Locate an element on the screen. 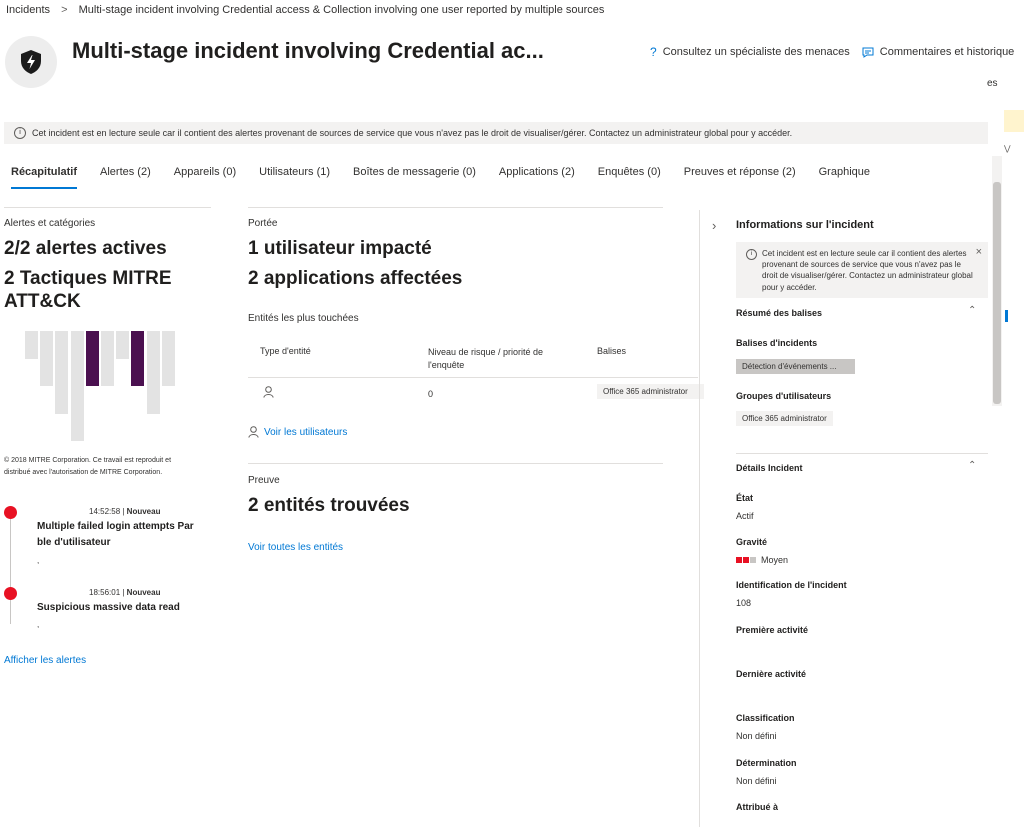  breadcrumb-incidents-link: Incidents is located at coordinates (28, 10).